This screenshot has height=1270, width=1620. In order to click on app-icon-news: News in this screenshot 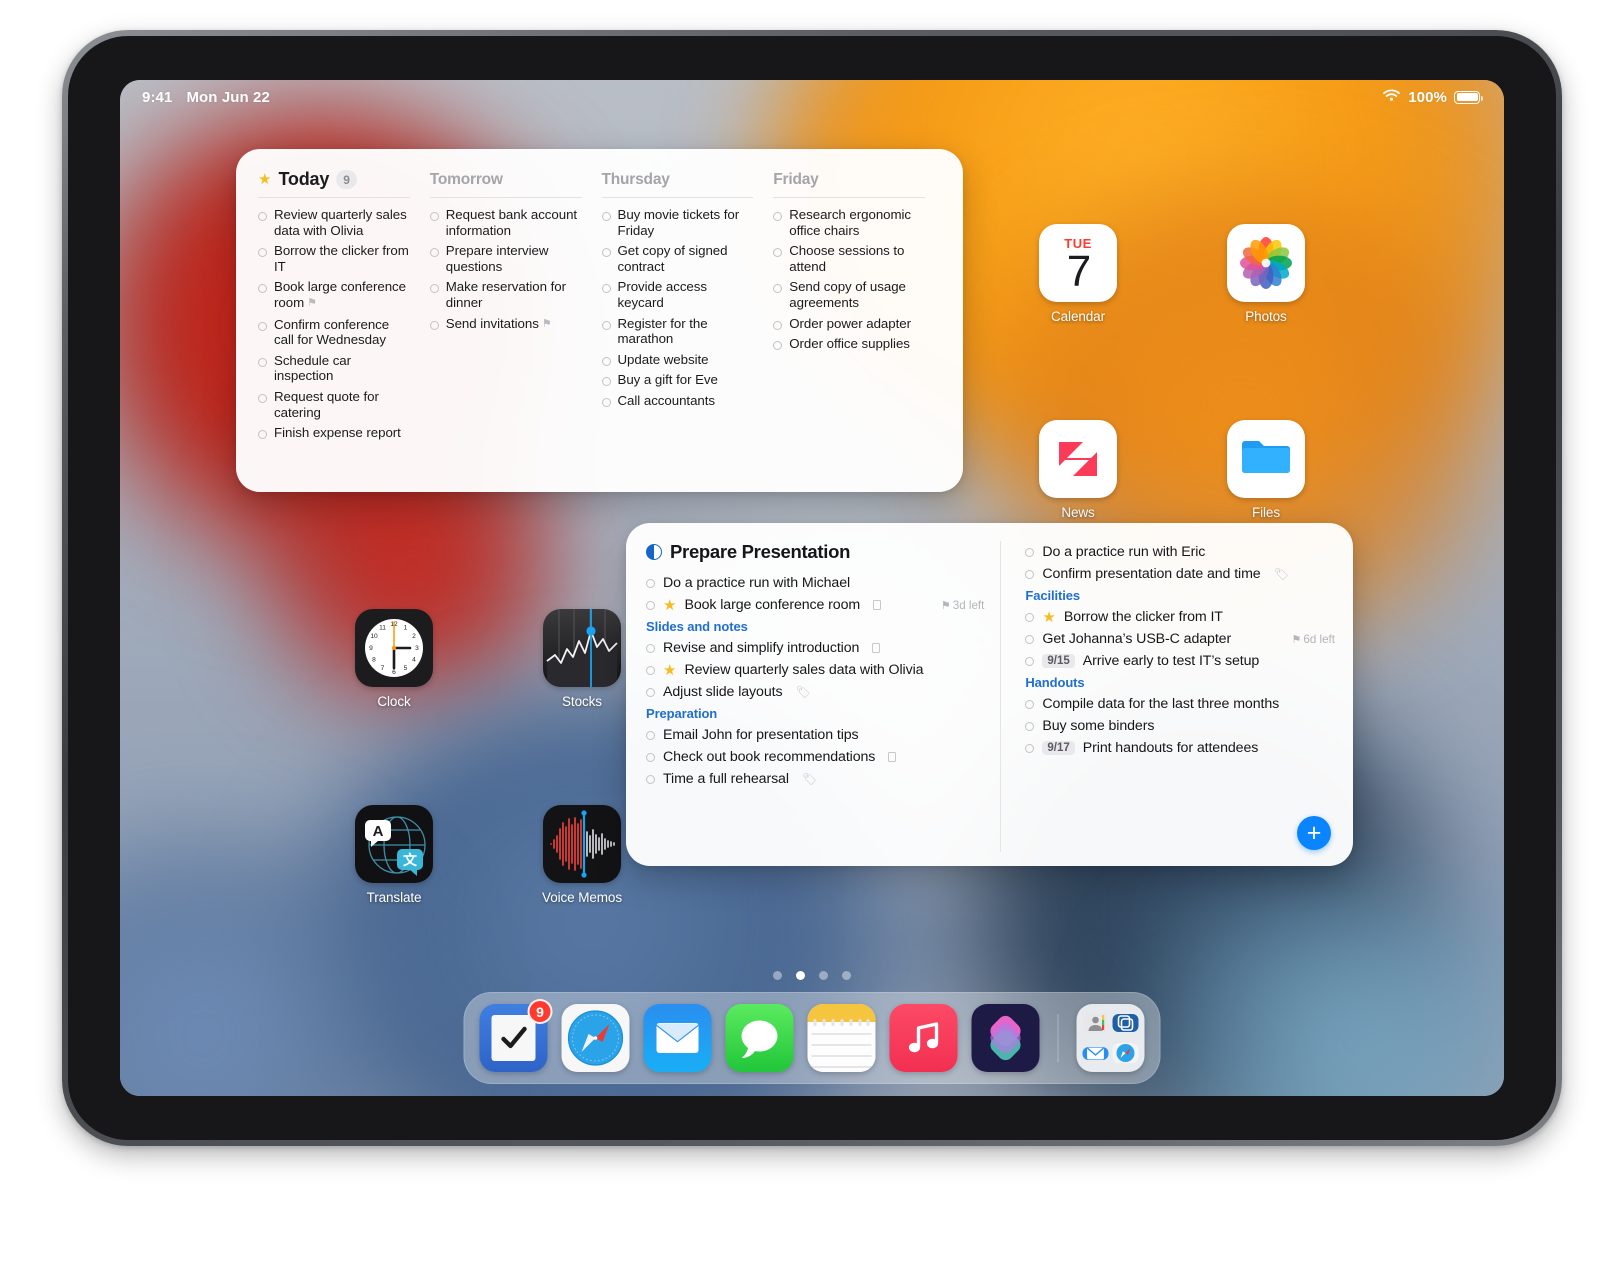, I will do `click(1078, 470)`.